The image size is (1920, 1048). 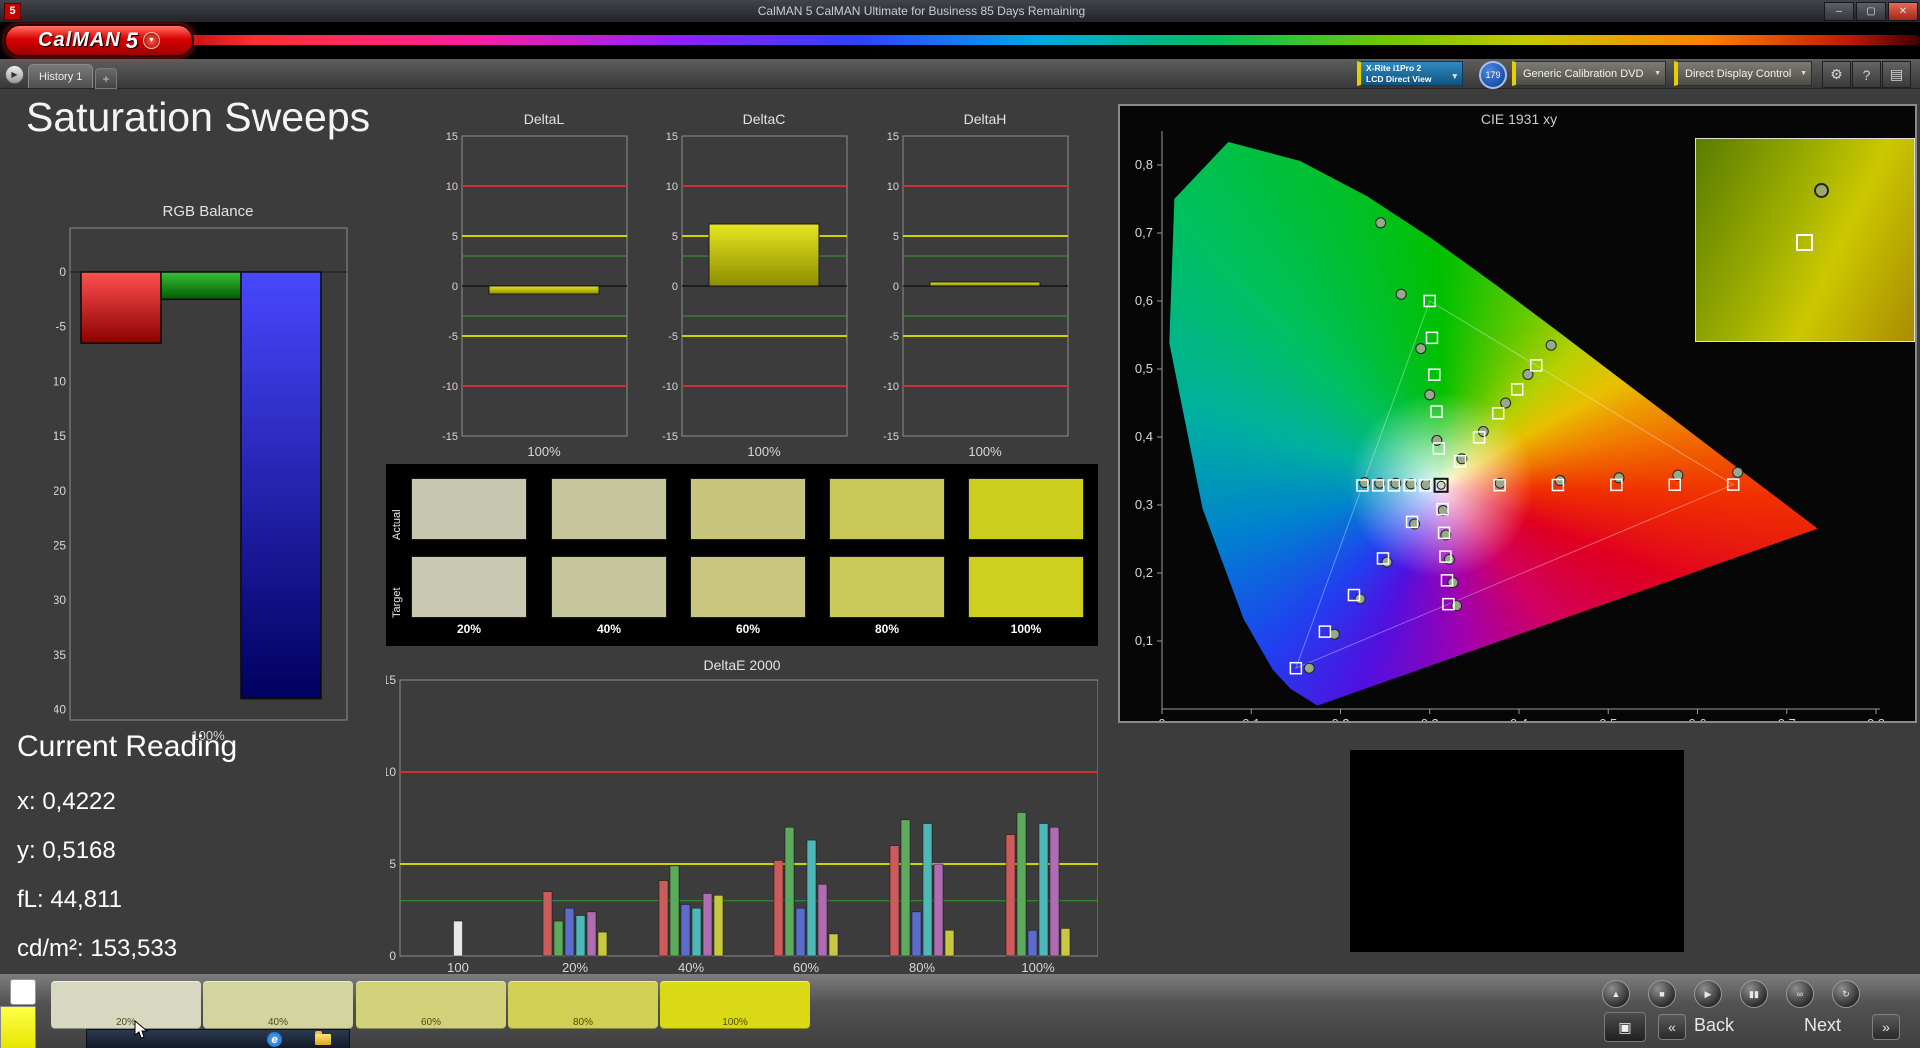 I want to click on gear-icon: ⚙, so click(x=1836, y=74).